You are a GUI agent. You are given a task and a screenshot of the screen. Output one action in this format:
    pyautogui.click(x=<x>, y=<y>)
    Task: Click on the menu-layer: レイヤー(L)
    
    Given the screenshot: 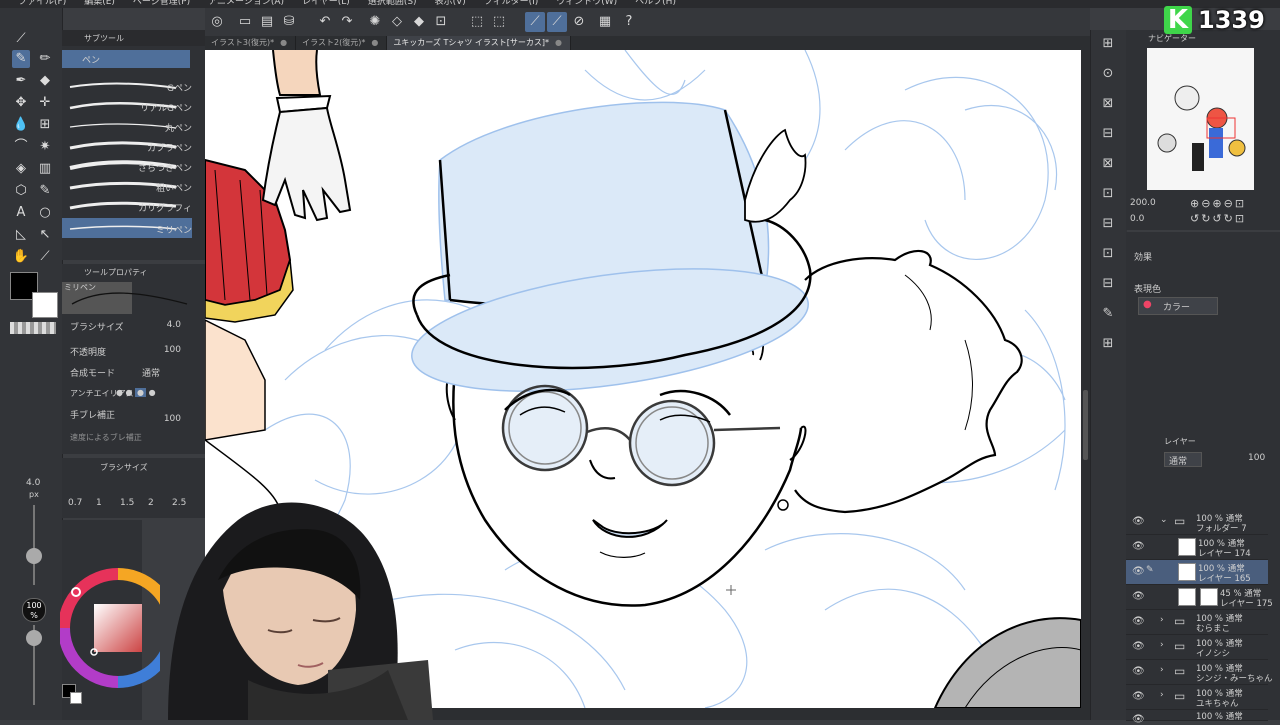 What is the action you would take?
    pyautogui.click(x=326, y=4)
    